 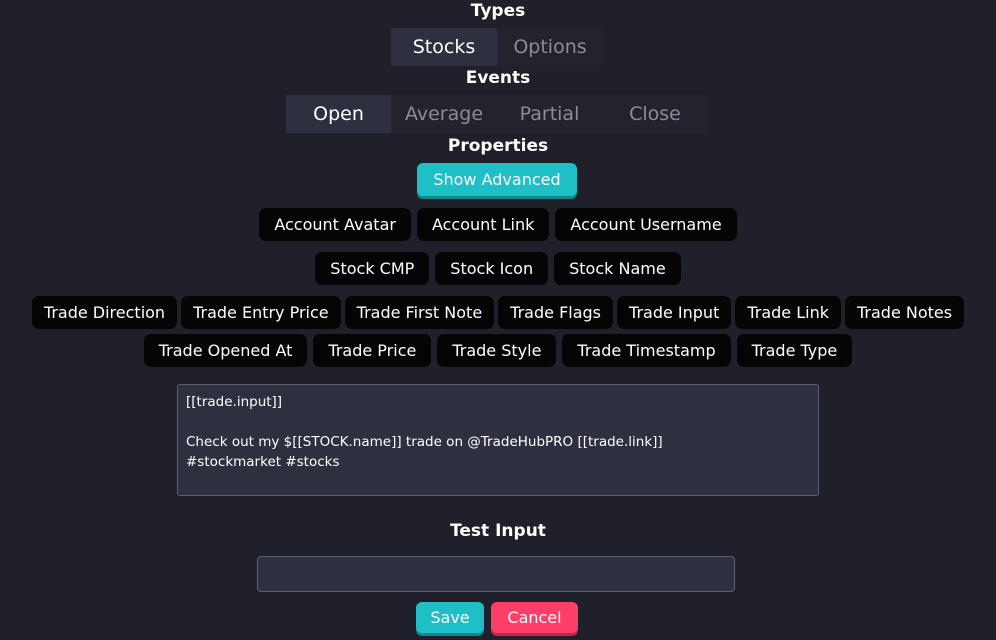 What do you see at coordinates (498, 146) in the screenshot?
I see `properties-heading: Properties` at bounding box center [498, 146].